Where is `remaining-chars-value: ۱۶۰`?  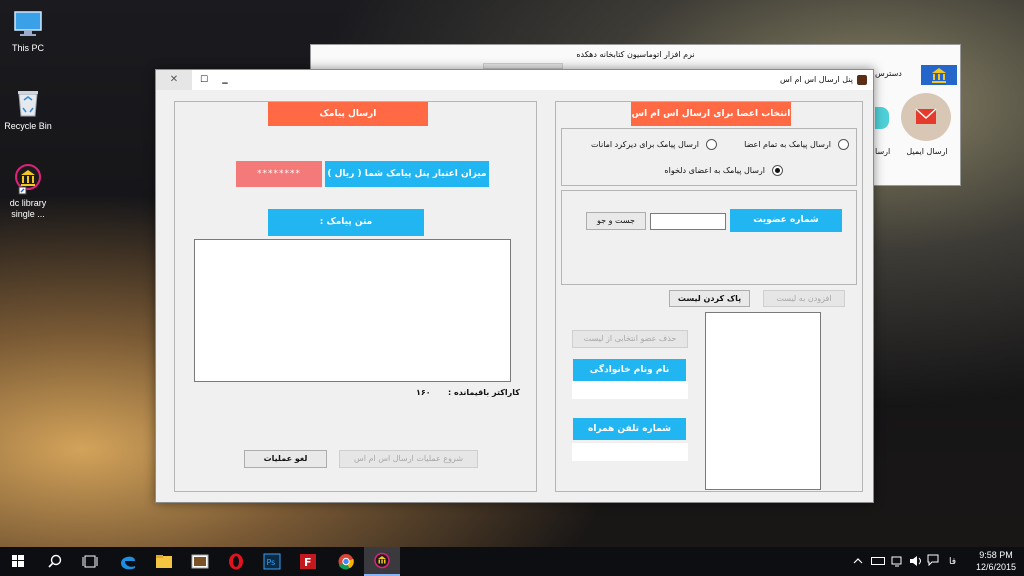
remaining-chars-value: ۱۶۰ is located at coordinates (423, 392).